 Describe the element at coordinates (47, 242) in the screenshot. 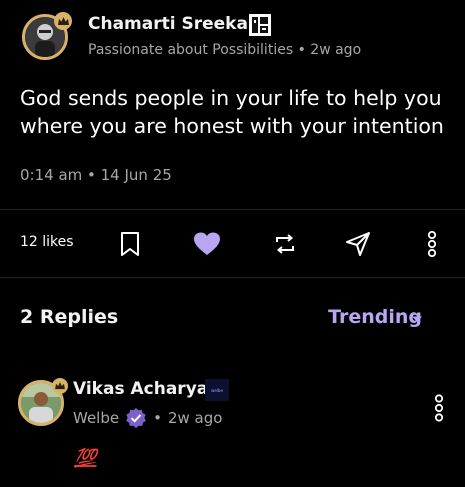

I see `likes-count: 12 likes` at that location.